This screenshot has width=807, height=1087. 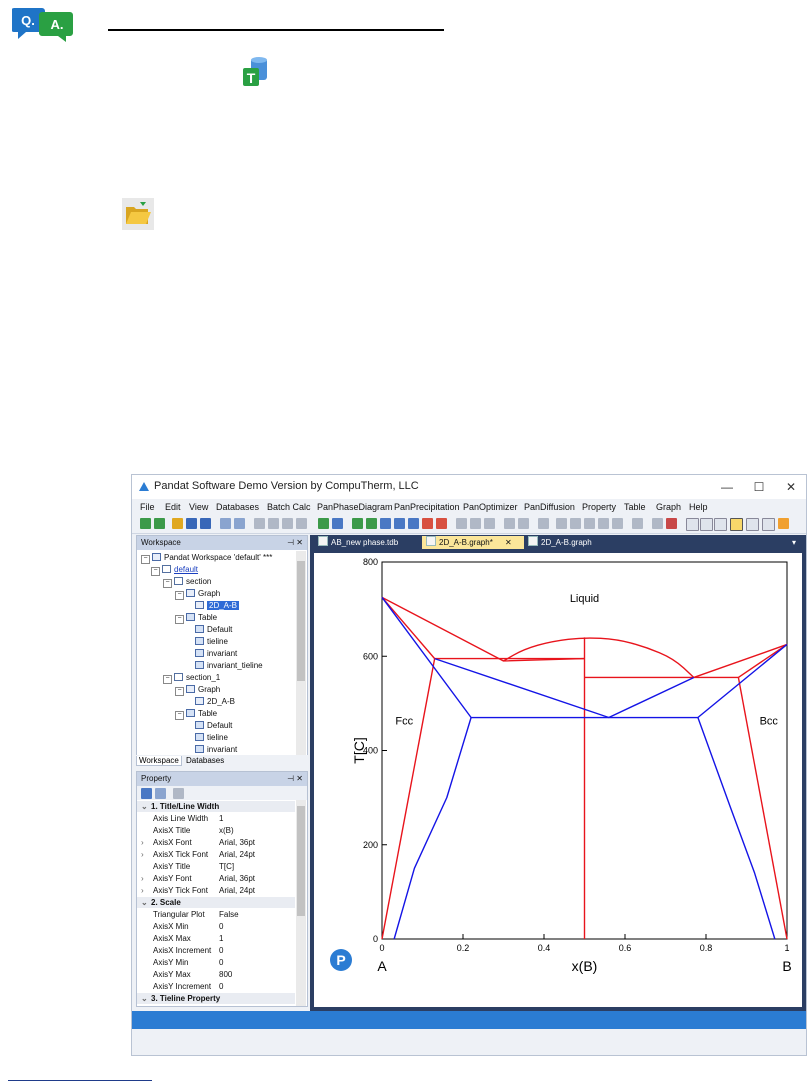 I want to click on open-icon, so click(x=177, y=523).